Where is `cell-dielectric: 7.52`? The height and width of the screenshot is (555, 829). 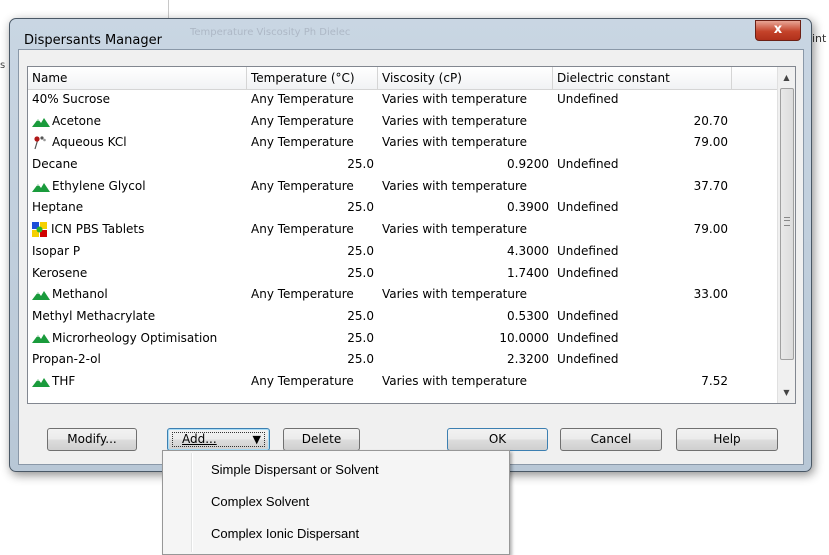
cell-dielectric: 7.52 is located at coordinates (714, 380).